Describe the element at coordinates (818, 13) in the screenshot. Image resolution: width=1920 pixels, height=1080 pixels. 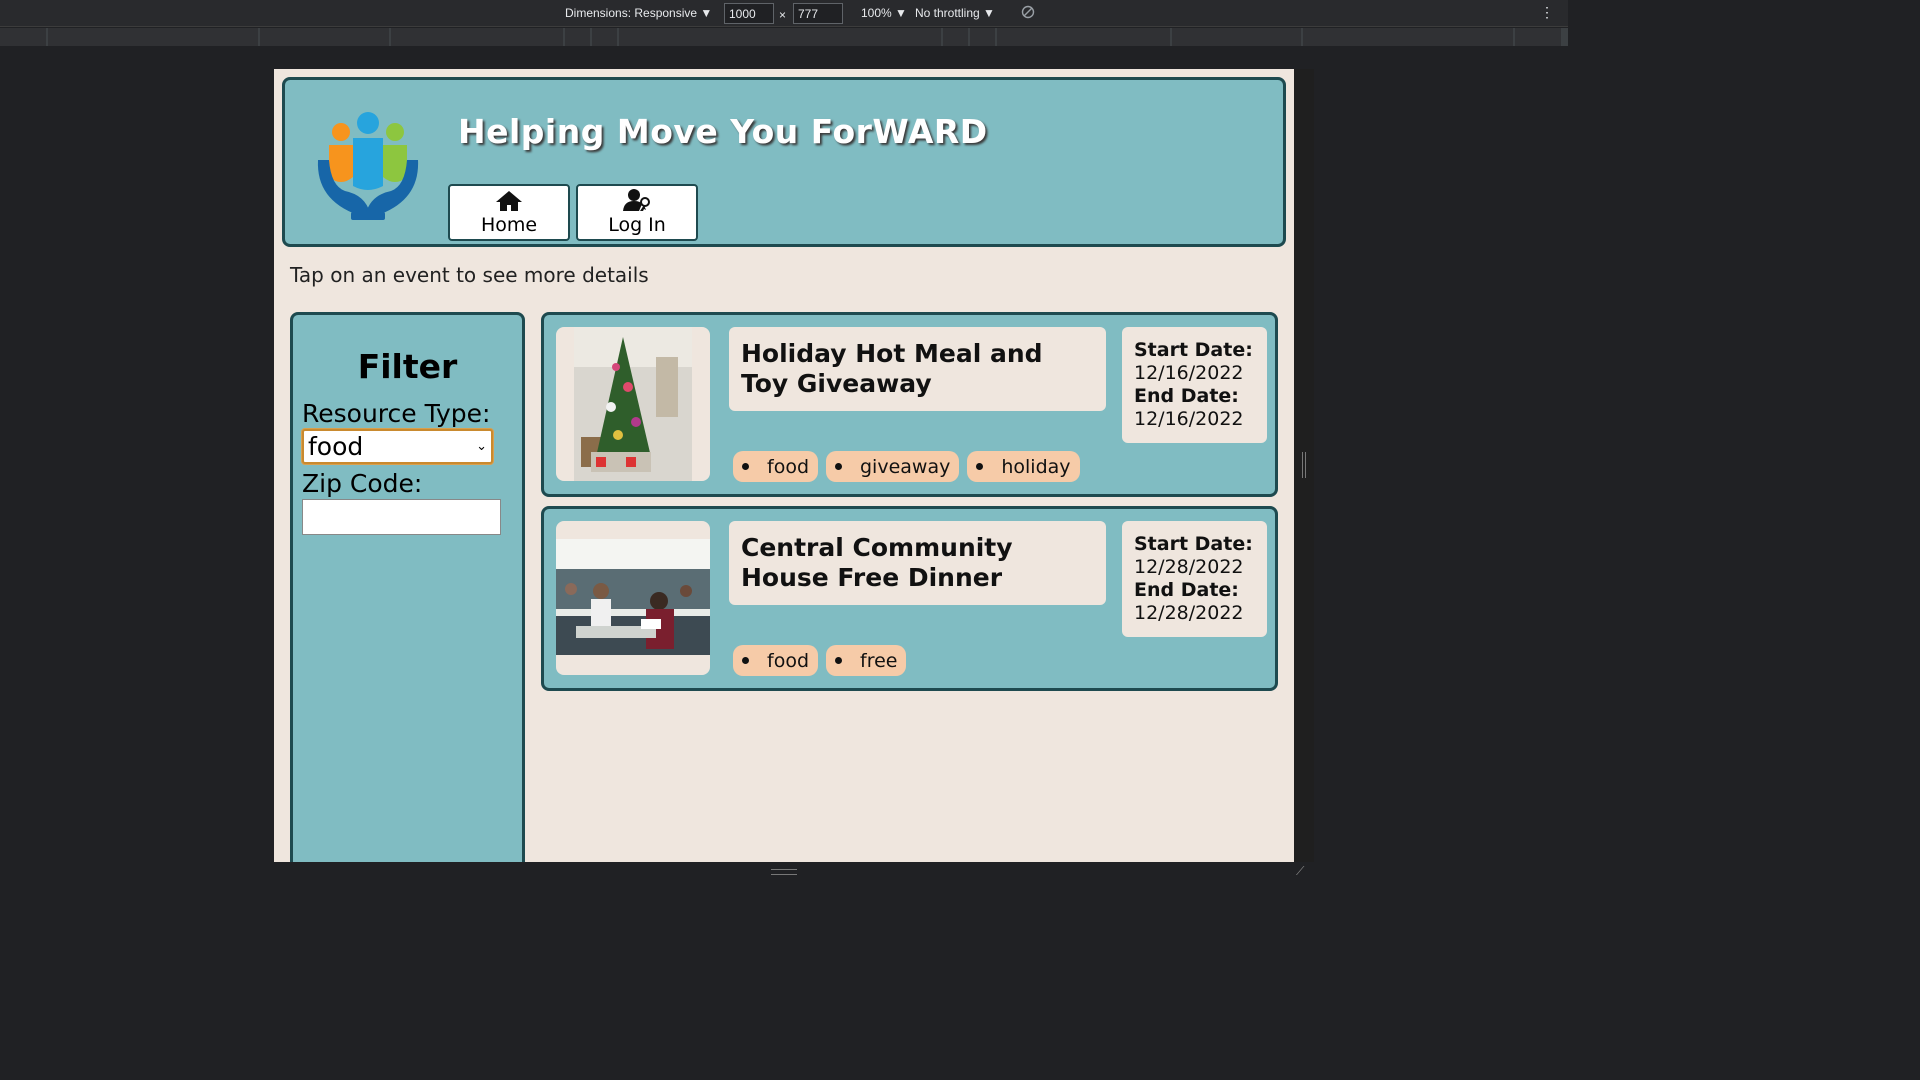
I see `viewport-height-input` at that location.